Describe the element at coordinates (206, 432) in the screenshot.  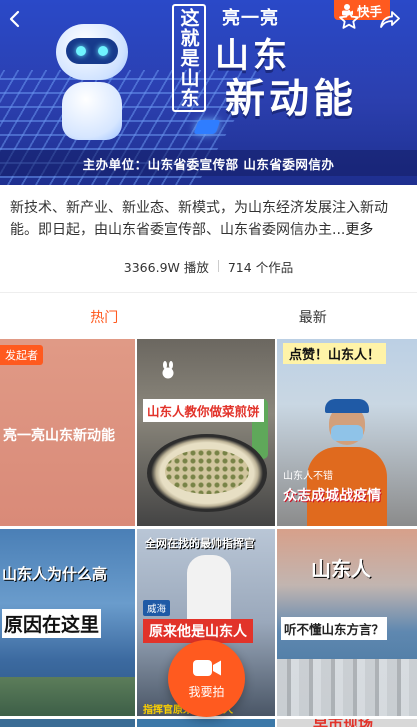
I see `video-tile: 山东人教你做菜煎饼` at that location.